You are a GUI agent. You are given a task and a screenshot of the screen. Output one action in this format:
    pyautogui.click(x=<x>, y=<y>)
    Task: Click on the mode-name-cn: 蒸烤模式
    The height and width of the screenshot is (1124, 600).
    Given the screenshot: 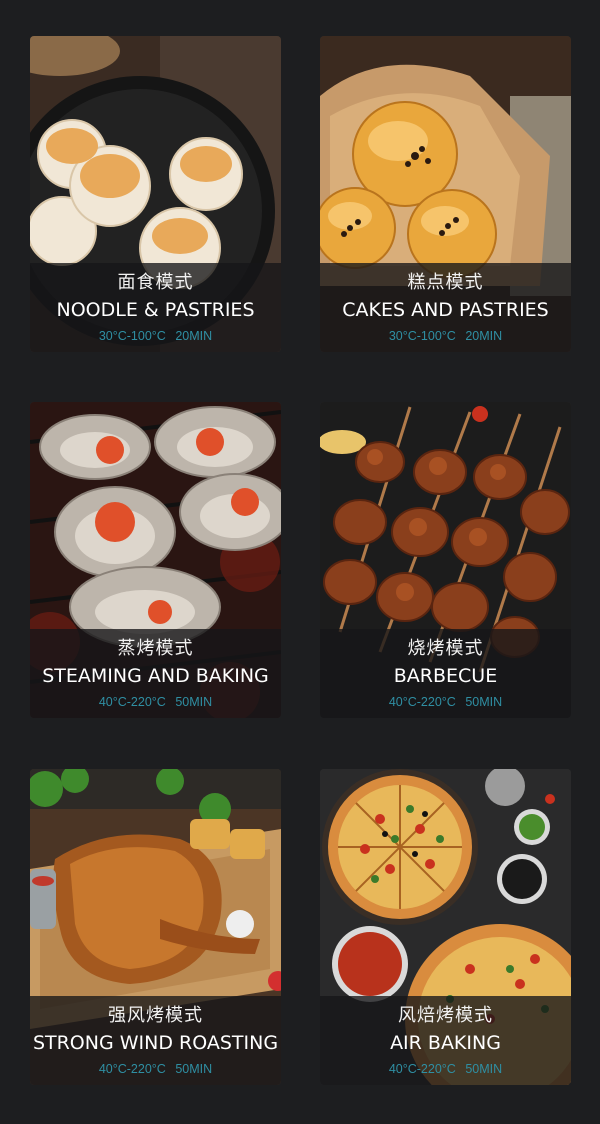 What is the action you would take?
    pyautogui.click(x=155, y=648)
    